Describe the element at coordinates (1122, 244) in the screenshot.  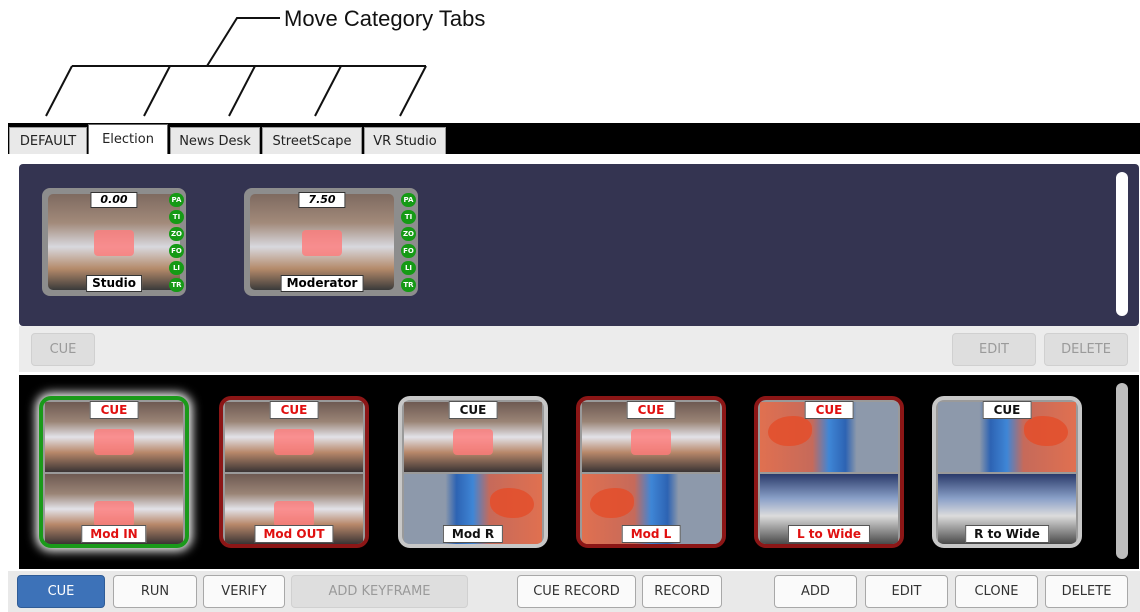
I see `camera-panel-scrollbar` at that location.